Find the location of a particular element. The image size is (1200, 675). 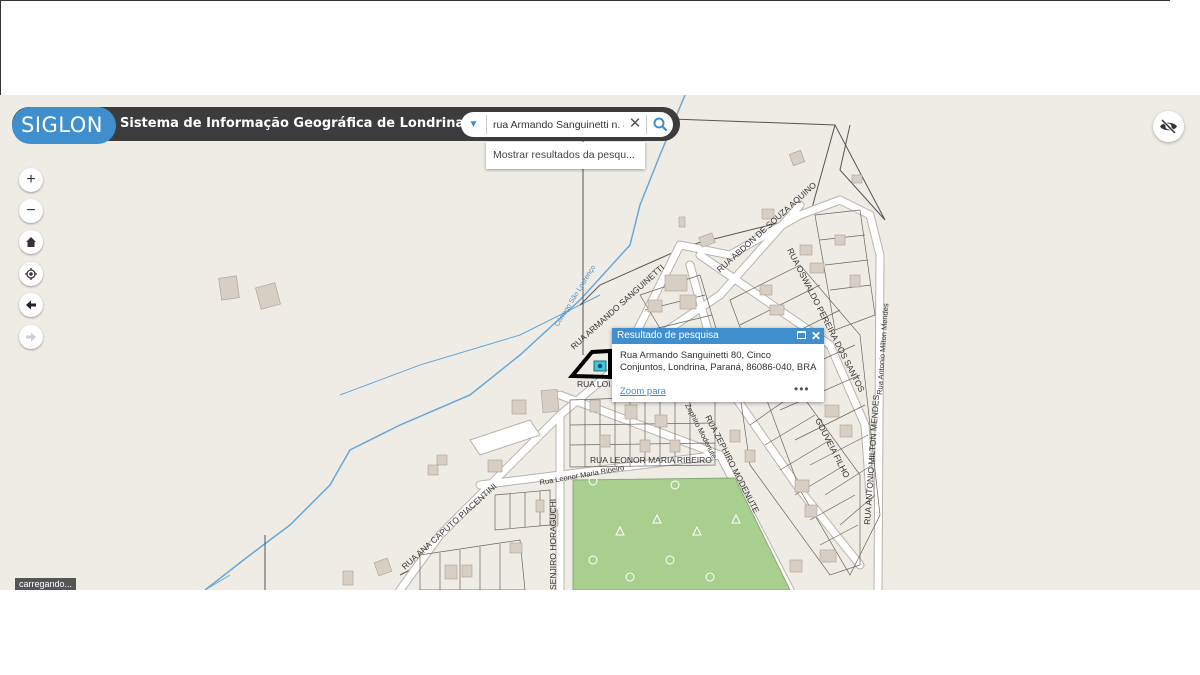

label-corrego: Córrego São Lourenço is located at coordinates (576, 296).